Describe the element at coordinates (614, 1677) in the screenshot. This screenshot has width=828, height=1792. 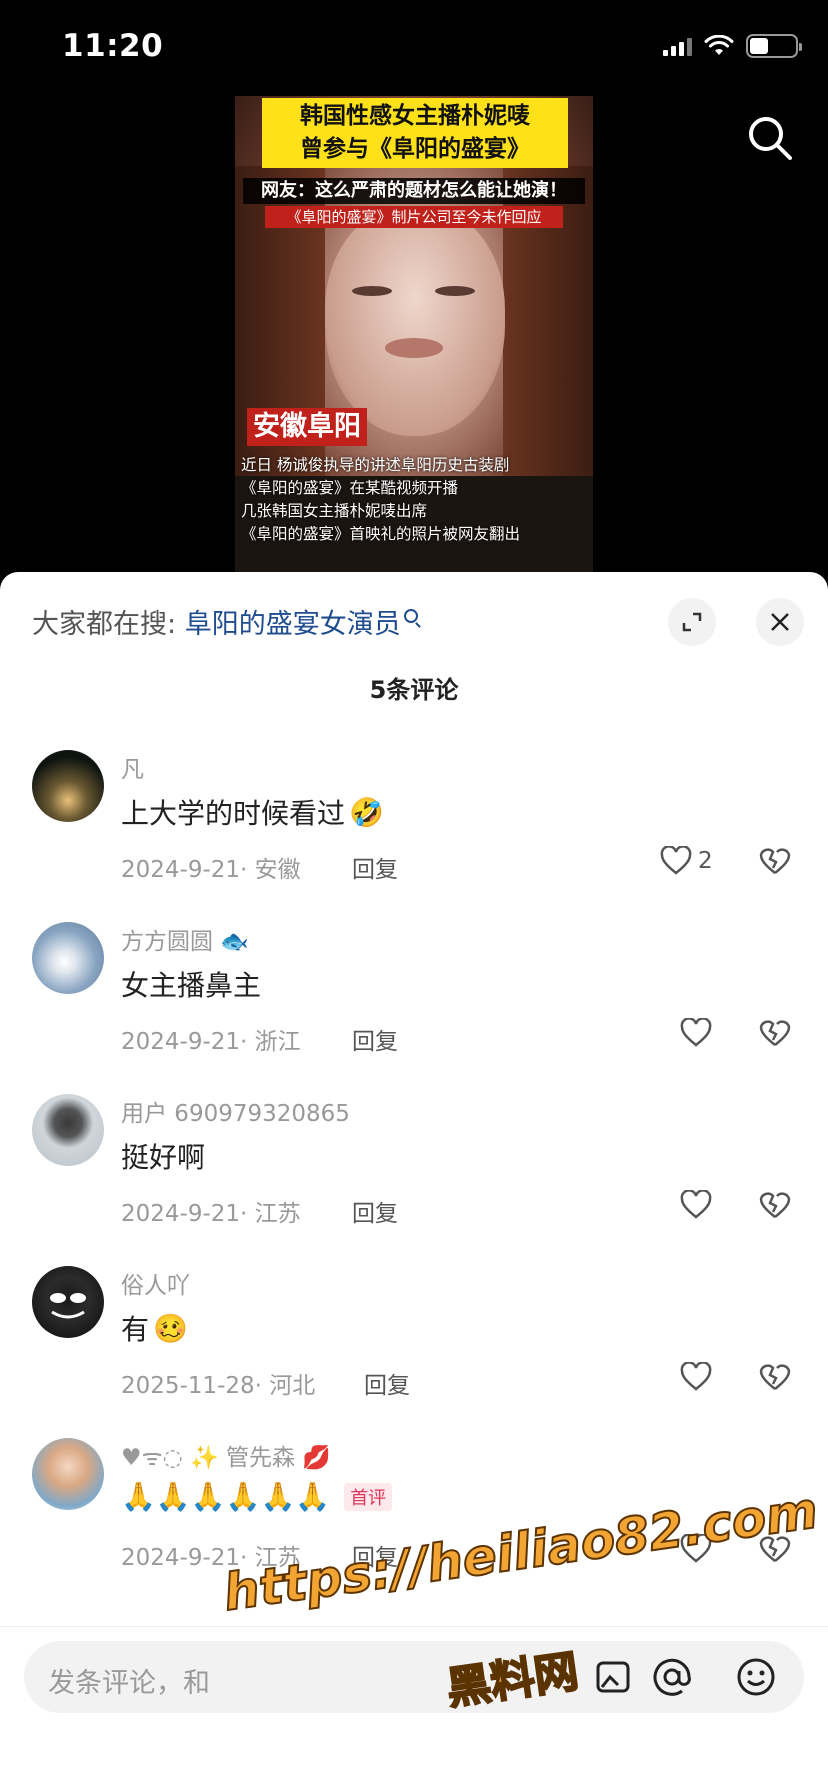
I see `image-icon` at that location.